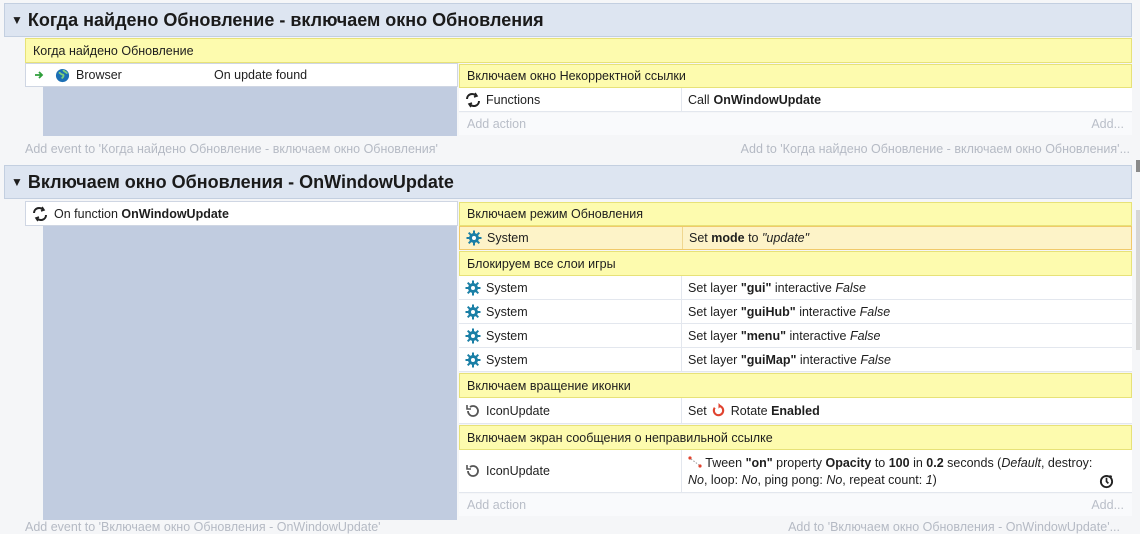 The image size is (1140, 534). Describe the element at coordinates (241, 213) in the screenshot. I see `condition-row: On function OnWindowUpdate` at that location.